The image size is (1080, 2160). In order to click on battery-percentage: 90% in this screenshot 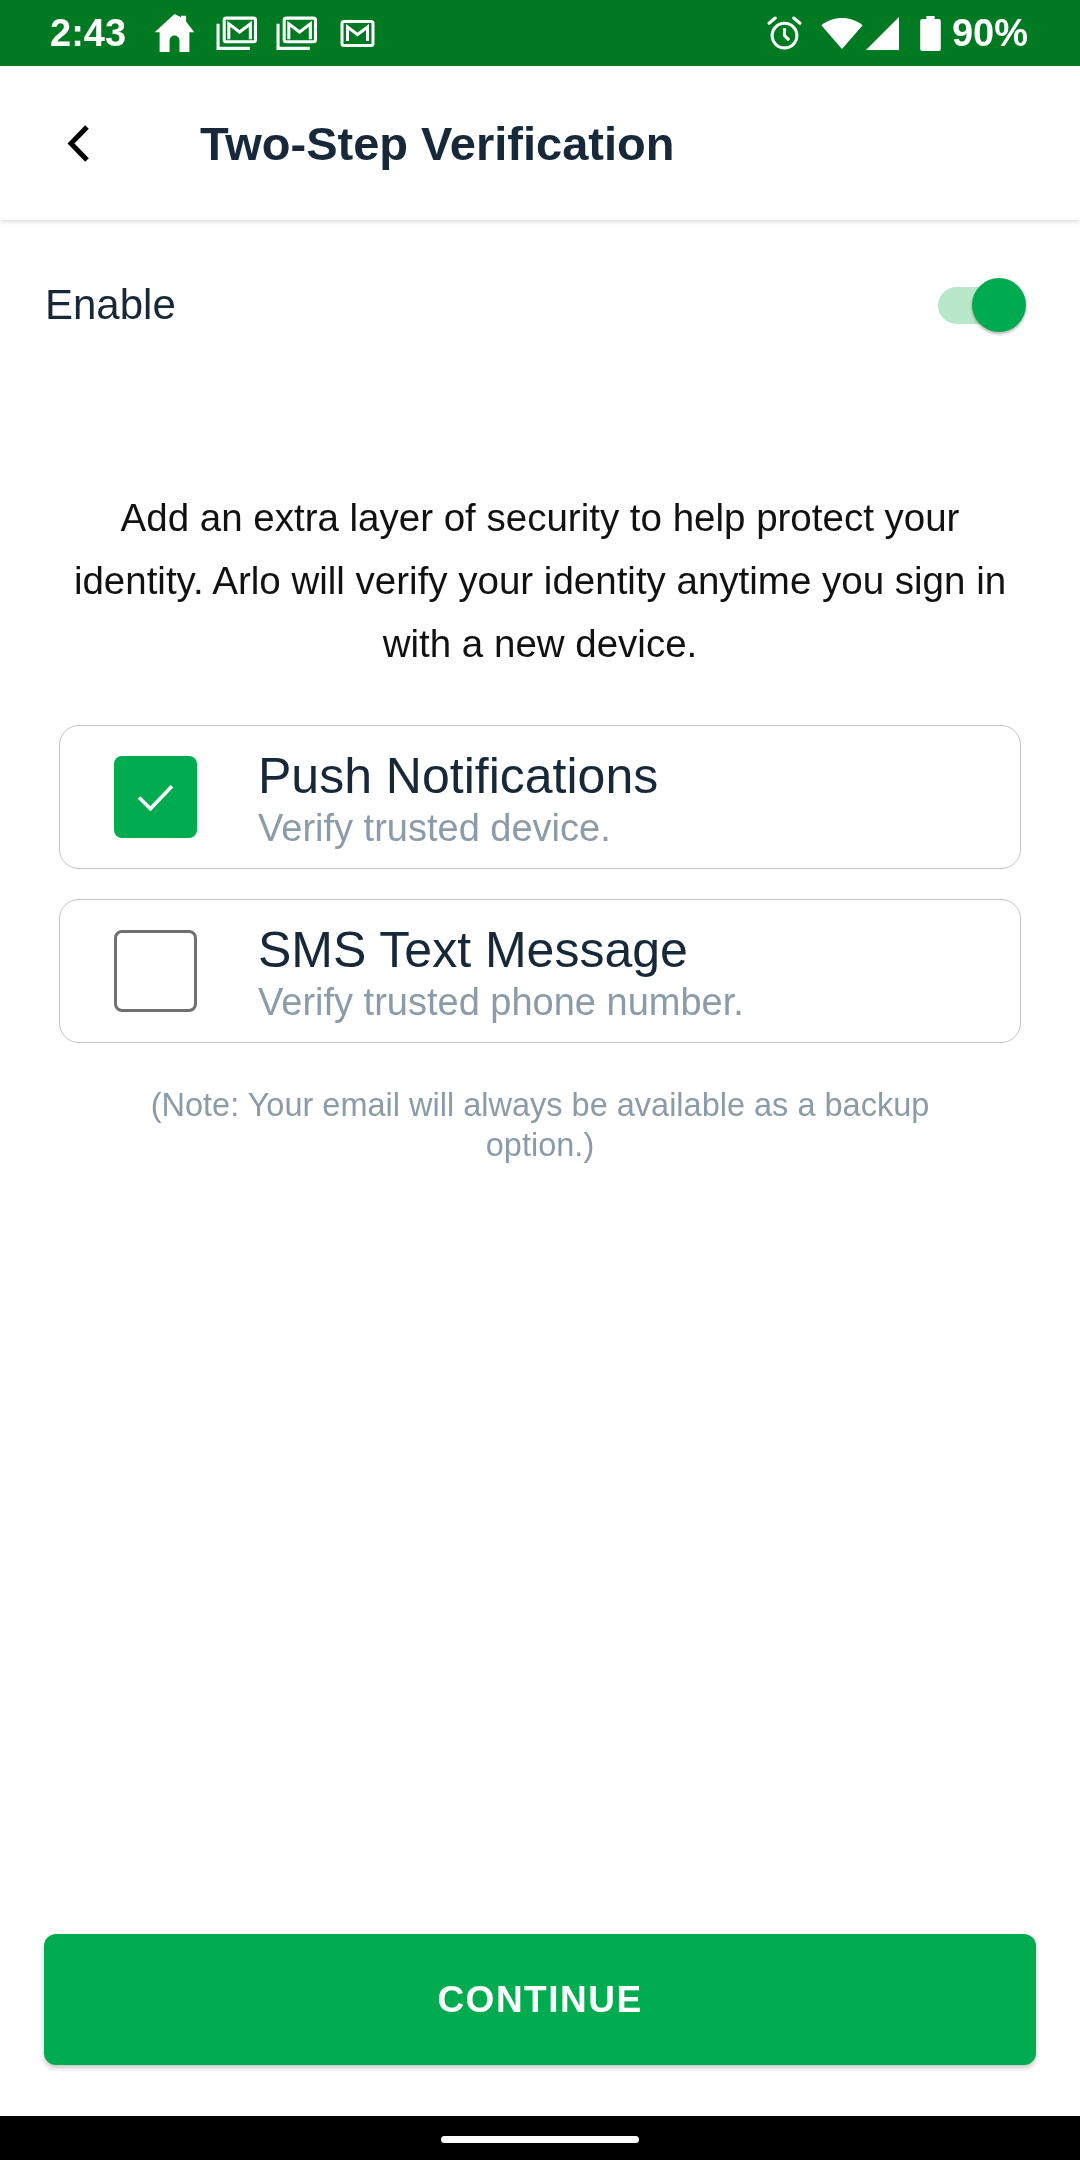, I will do `click(989, 33)`.